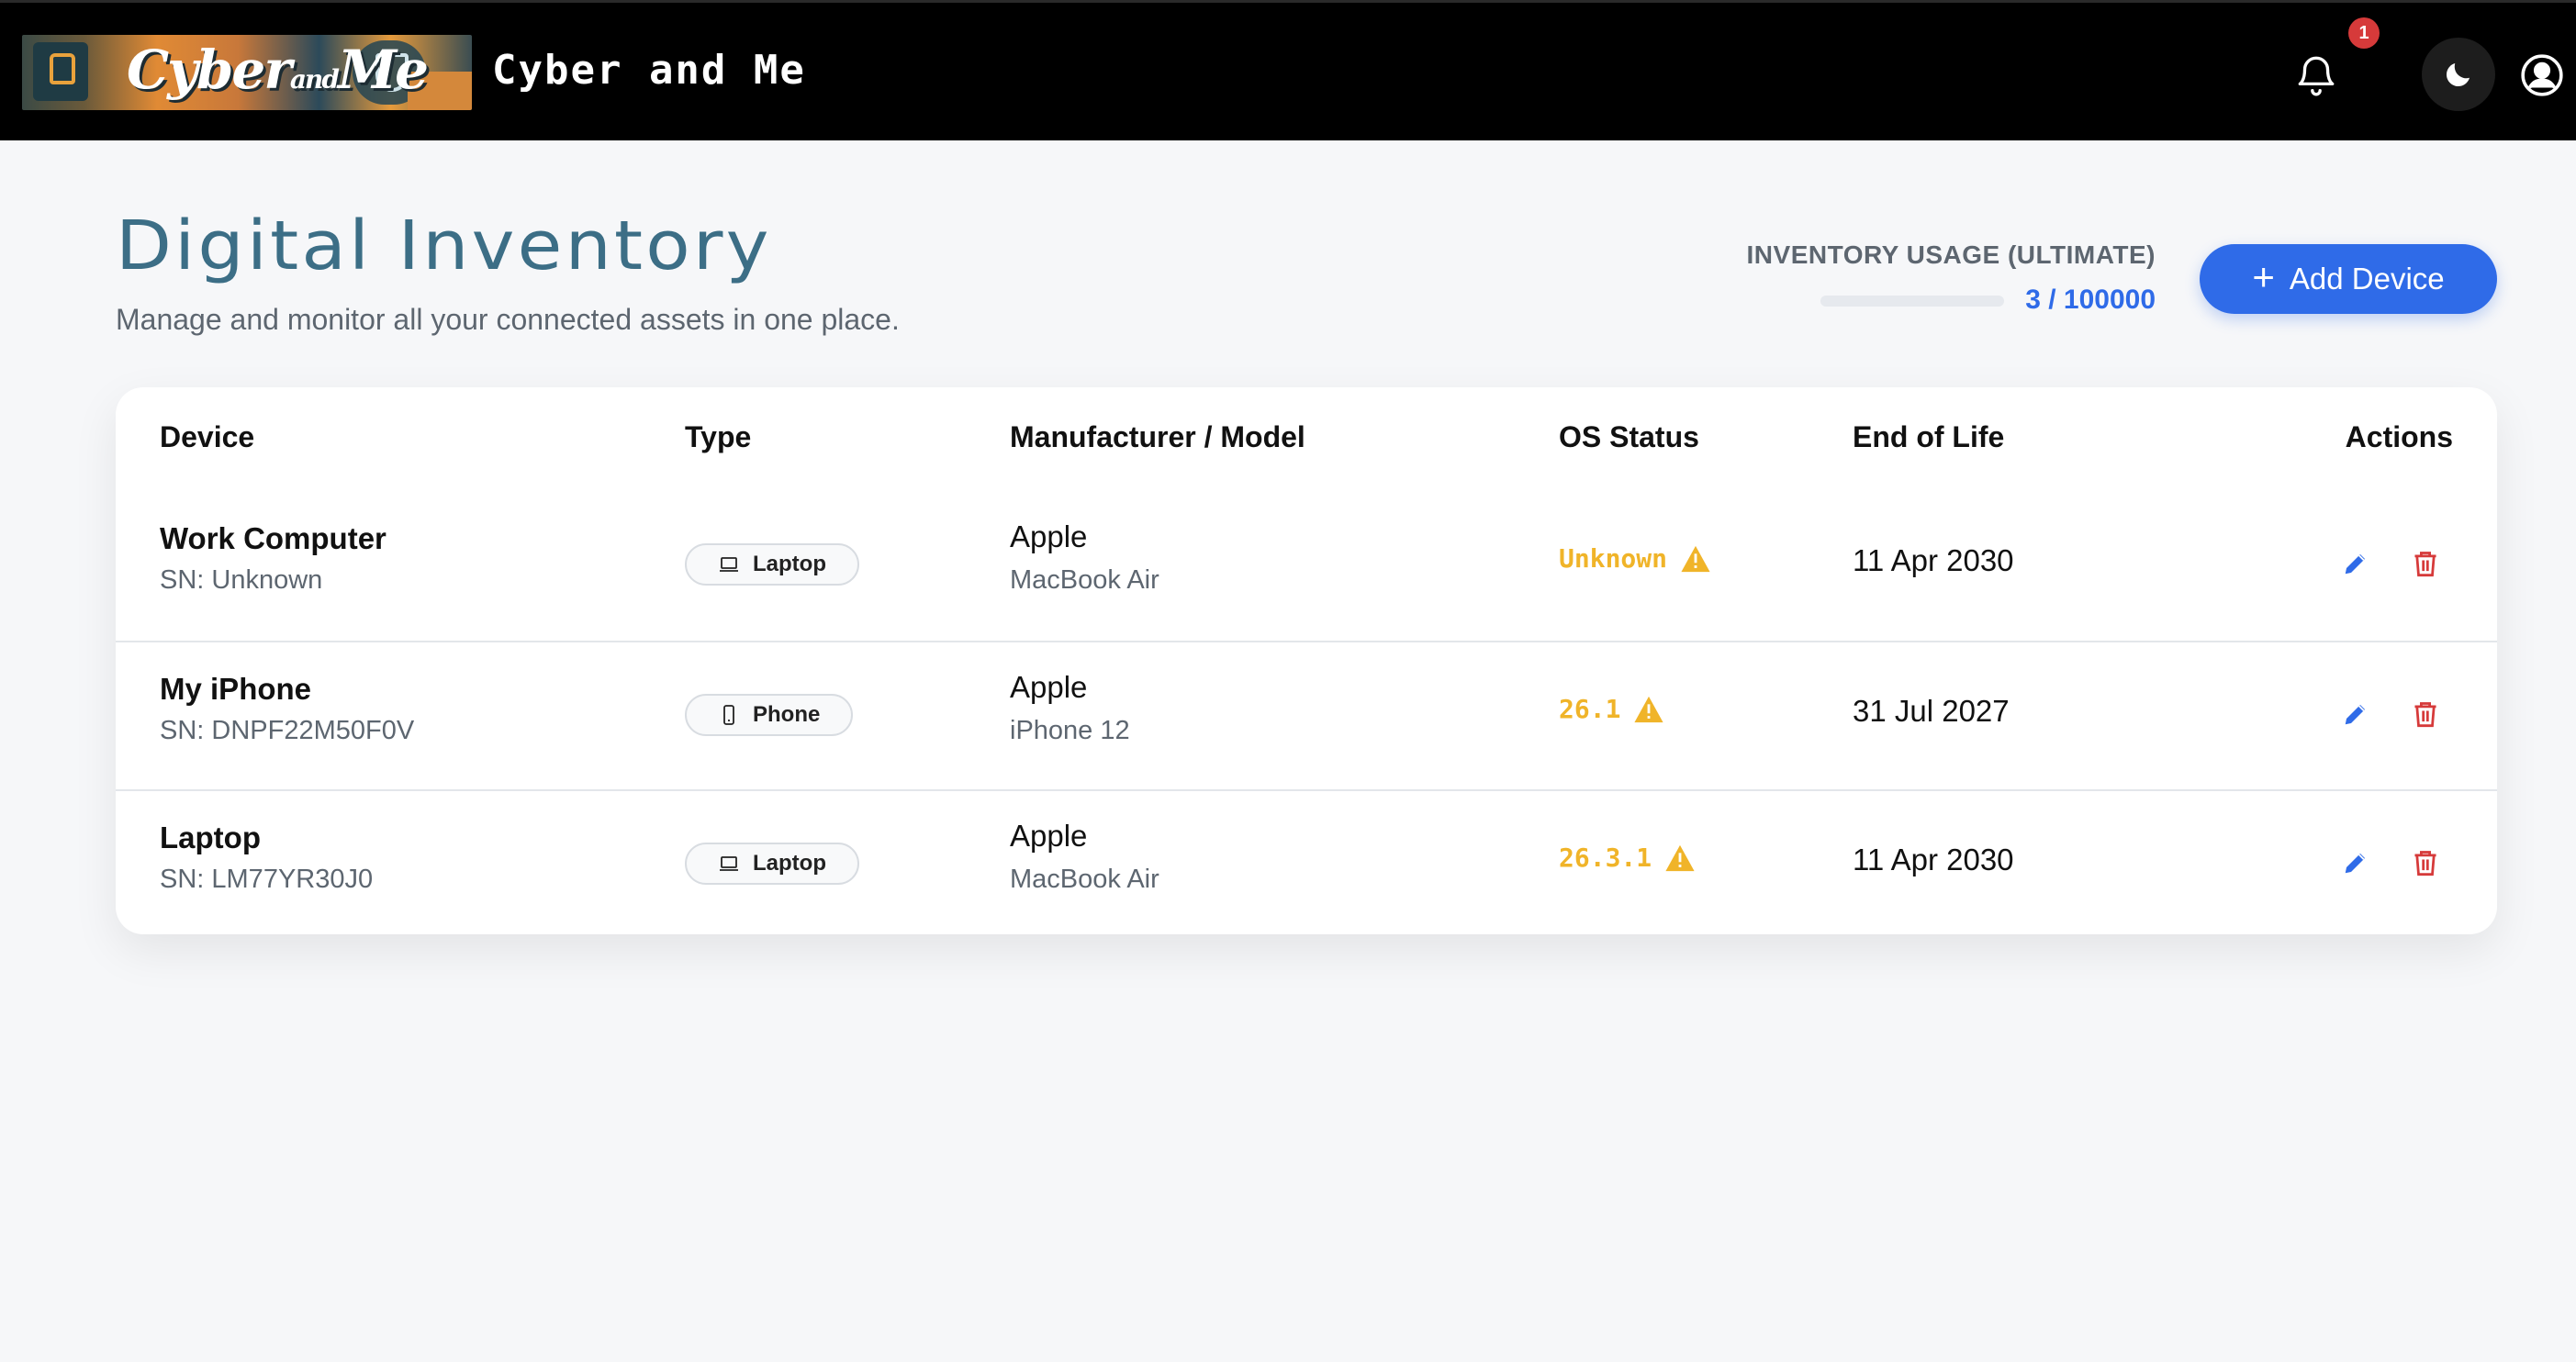 This screenshot has width=2576, height=1362. I want to click on inventory-usage-label: INVENTORY USAGE (ULTIMATE), so click(1951, 255).